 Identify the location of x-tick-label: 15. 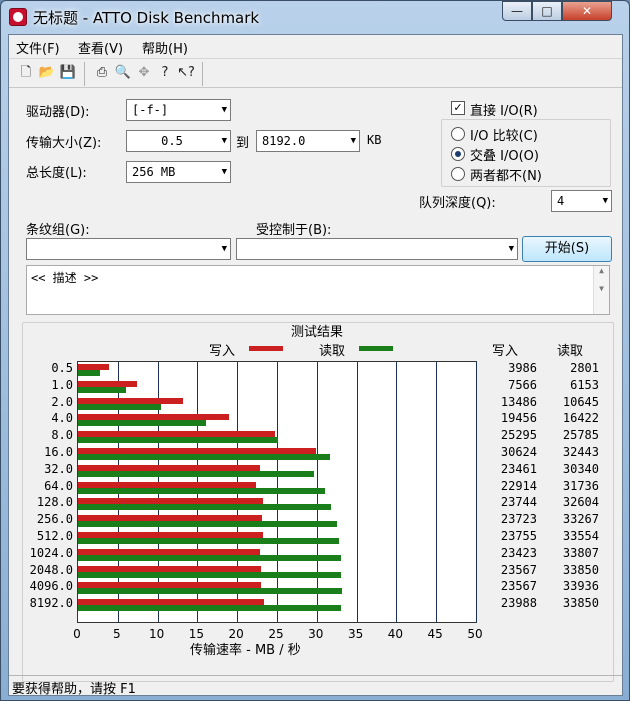
(196, 634).